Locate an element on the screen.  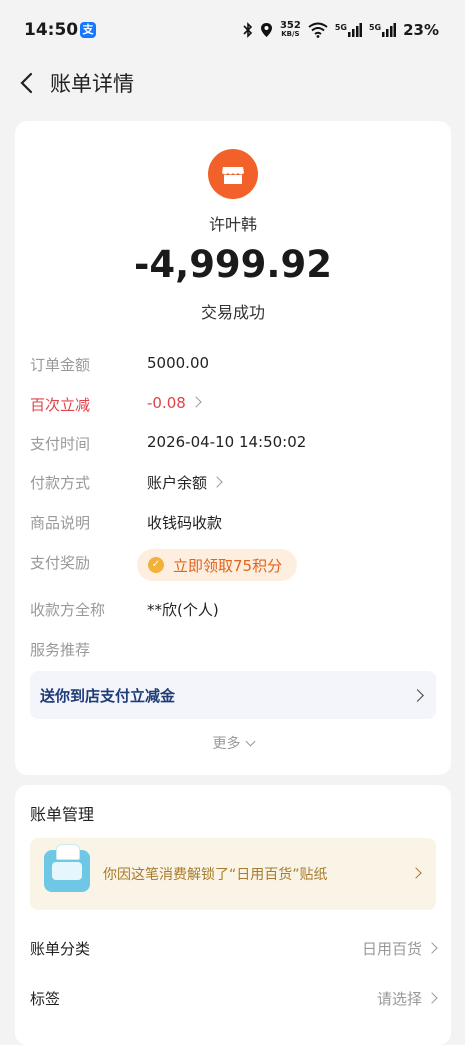
goods-desc-value: 收钱码收款 is located at coordinates (185, 523).